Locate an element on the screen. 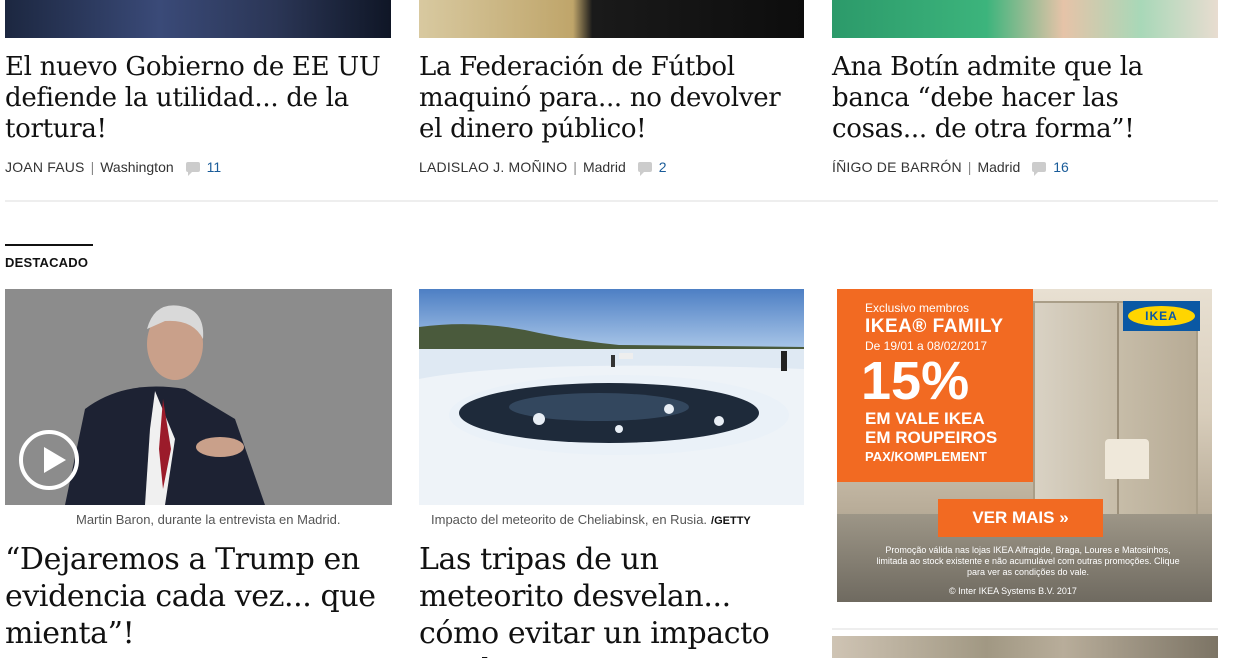 This screenshot has height=658, width=1233. article-byline: JOAN FAUS | Washington 11 is located at coordinates (113, 167).